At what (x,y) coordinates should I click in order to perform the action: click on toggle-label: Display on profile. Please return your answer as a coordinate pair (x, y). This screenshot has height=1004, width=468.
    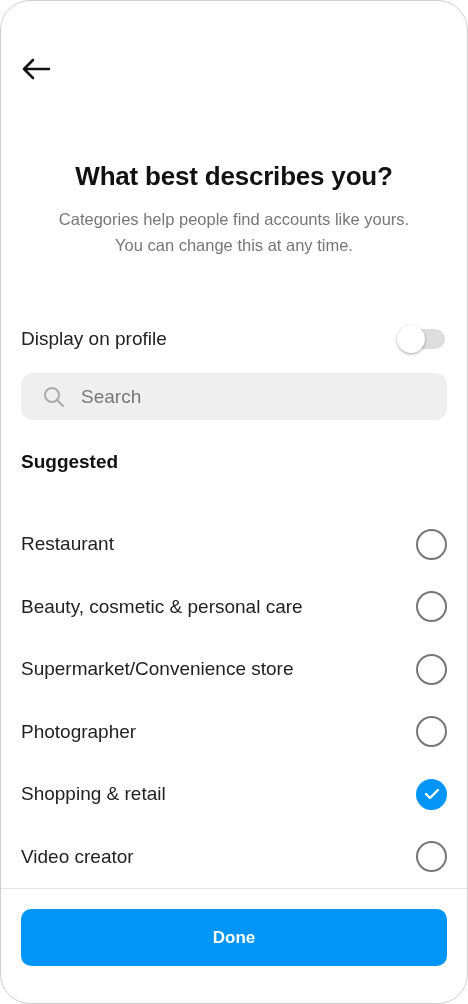
    Looking at the image, I should click on (94, 339).